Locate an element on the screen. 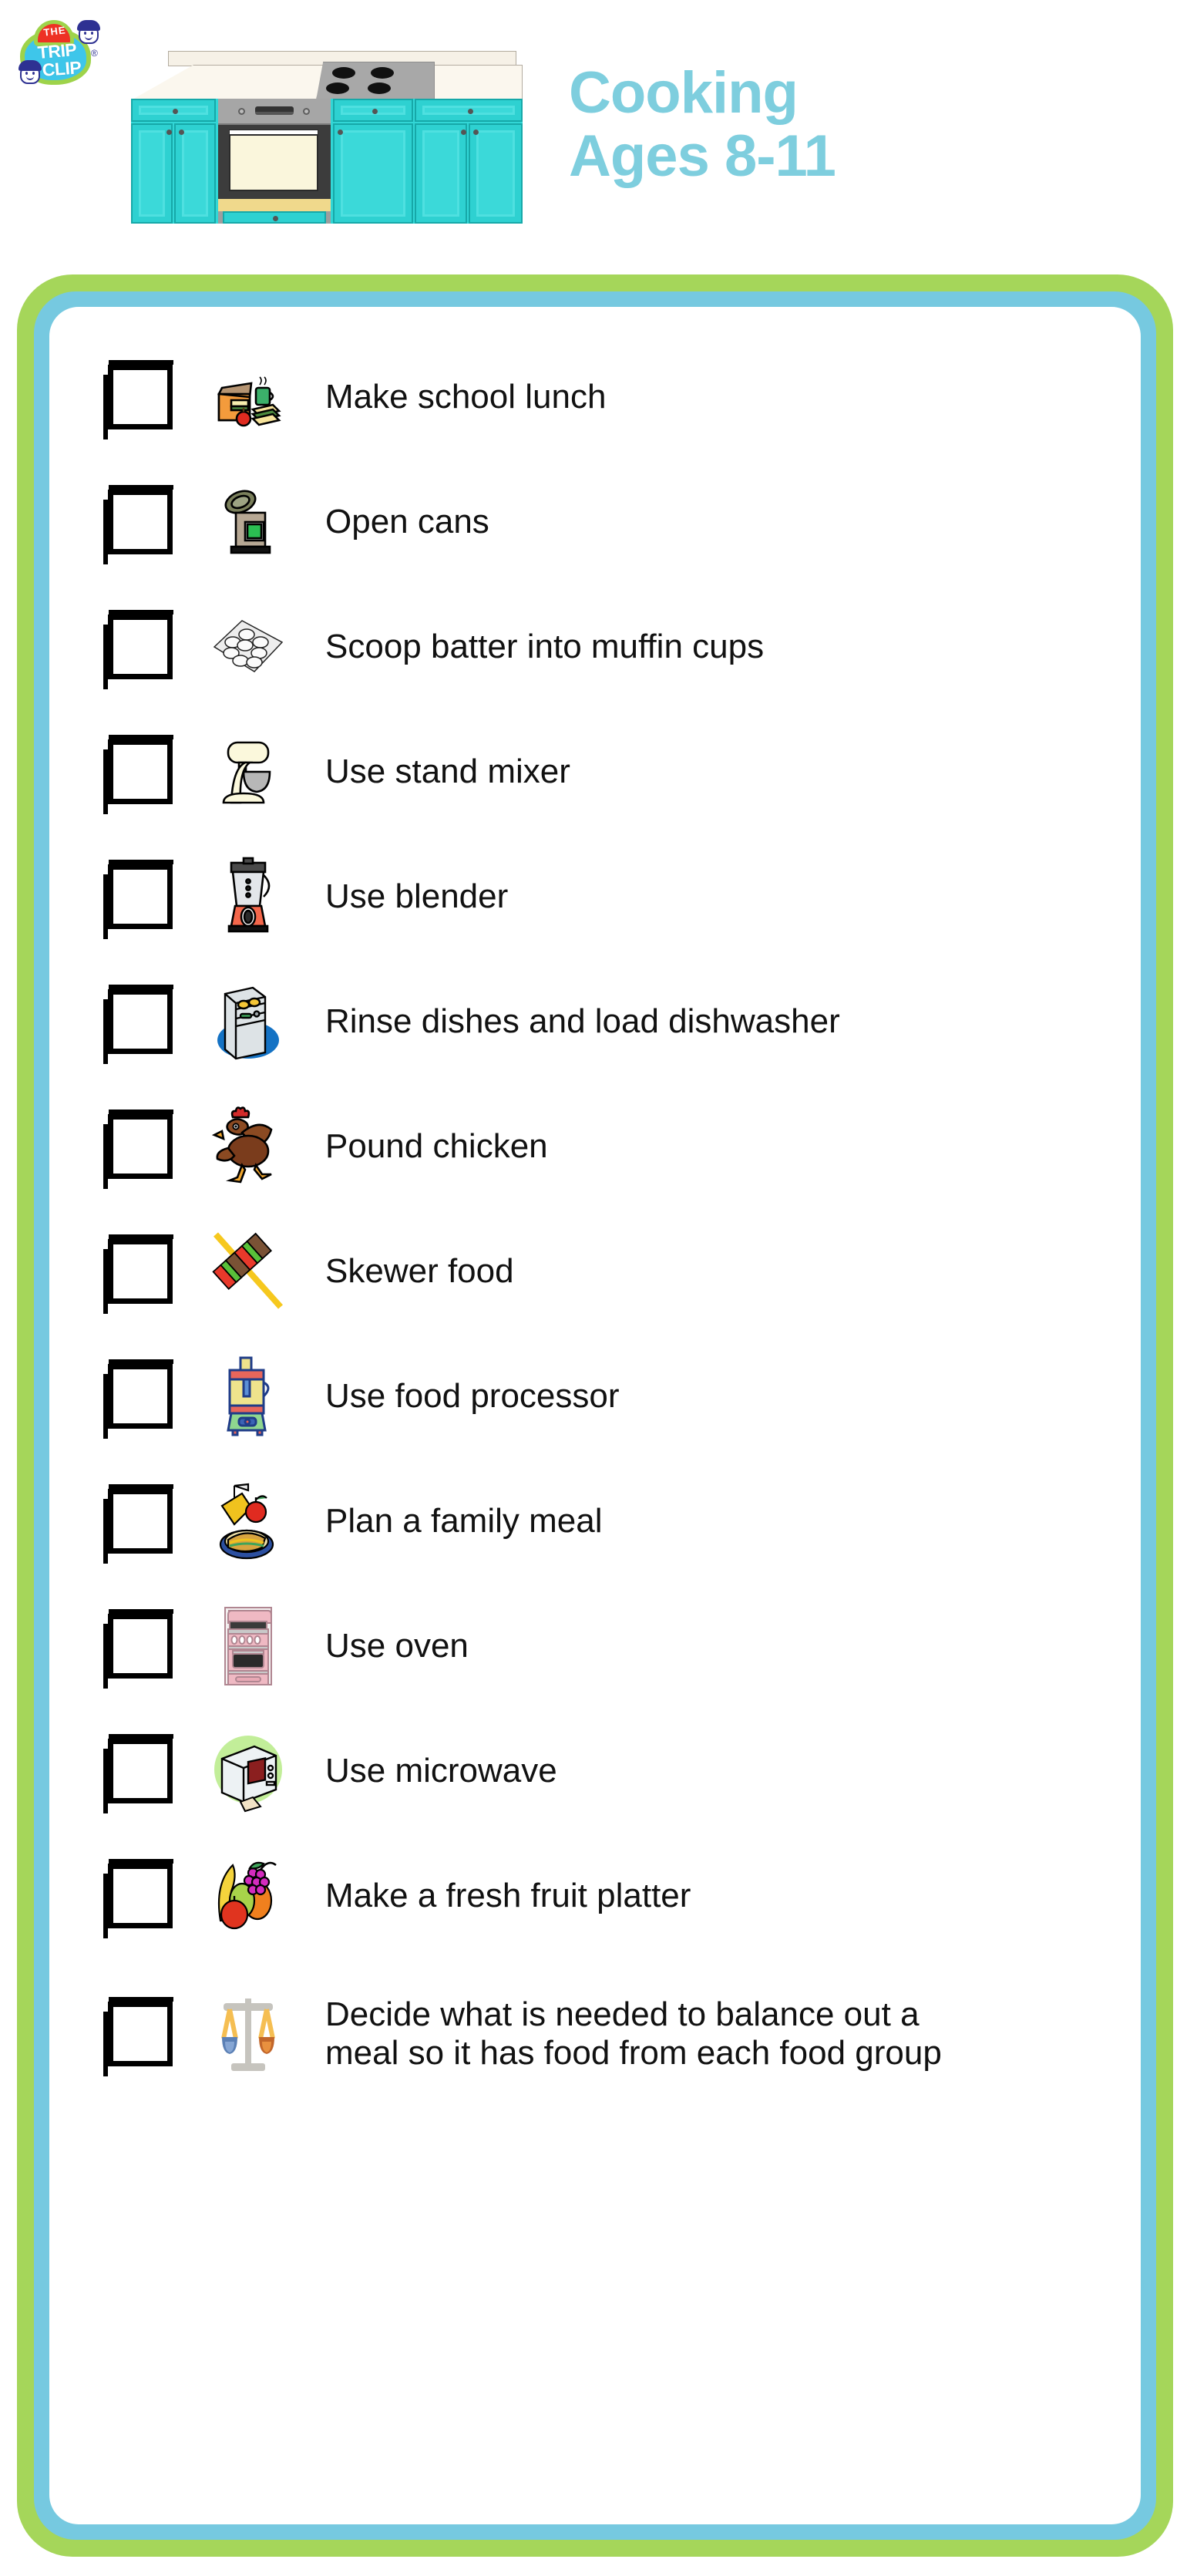 Image resolution: width=1197 pixels, height=2576 pixels. chicken-icon is located at coordinates (248, 1146).